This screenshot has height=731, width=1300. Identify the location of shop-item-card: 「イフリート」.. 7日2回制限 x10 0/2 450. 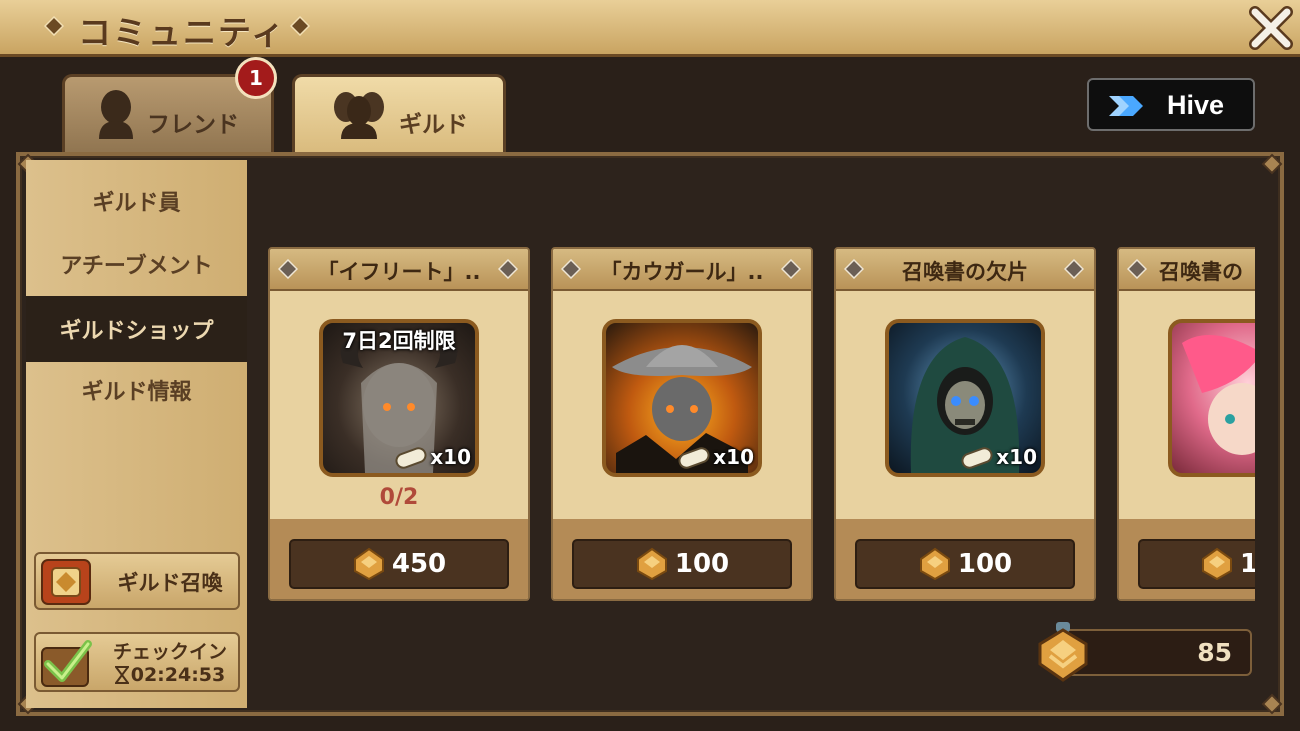
(399, 424).